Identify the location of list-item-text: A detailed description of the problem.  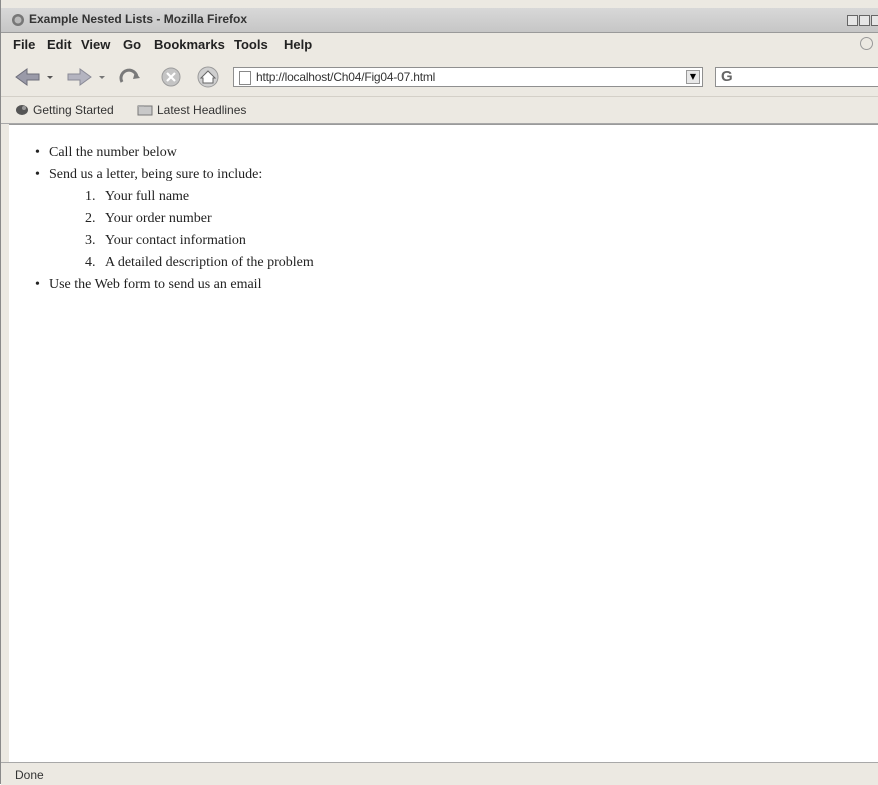
(209, 262).